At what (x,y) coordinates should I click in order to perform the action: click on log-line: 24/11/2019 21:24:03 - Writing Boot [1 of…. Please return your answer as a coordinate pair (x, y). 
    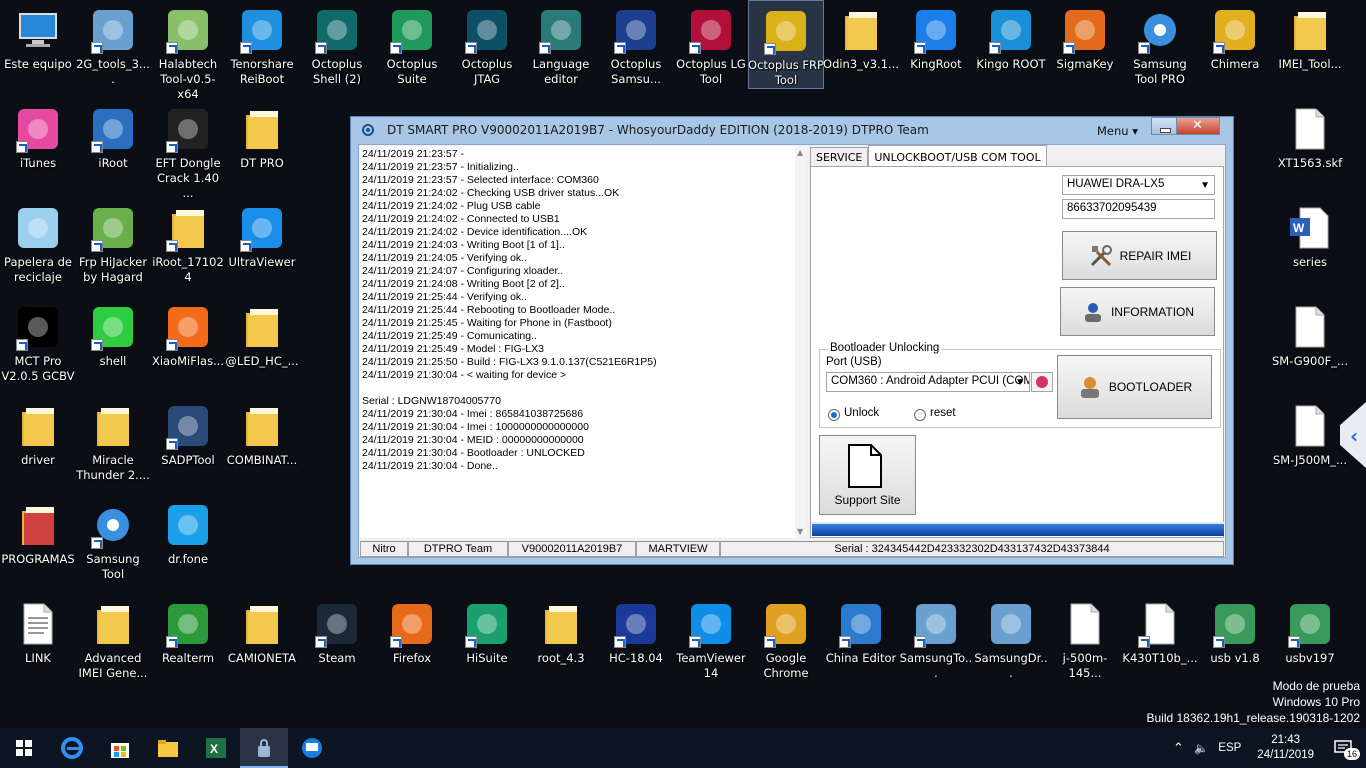
    Looking at the image, I should click on (463, 245).